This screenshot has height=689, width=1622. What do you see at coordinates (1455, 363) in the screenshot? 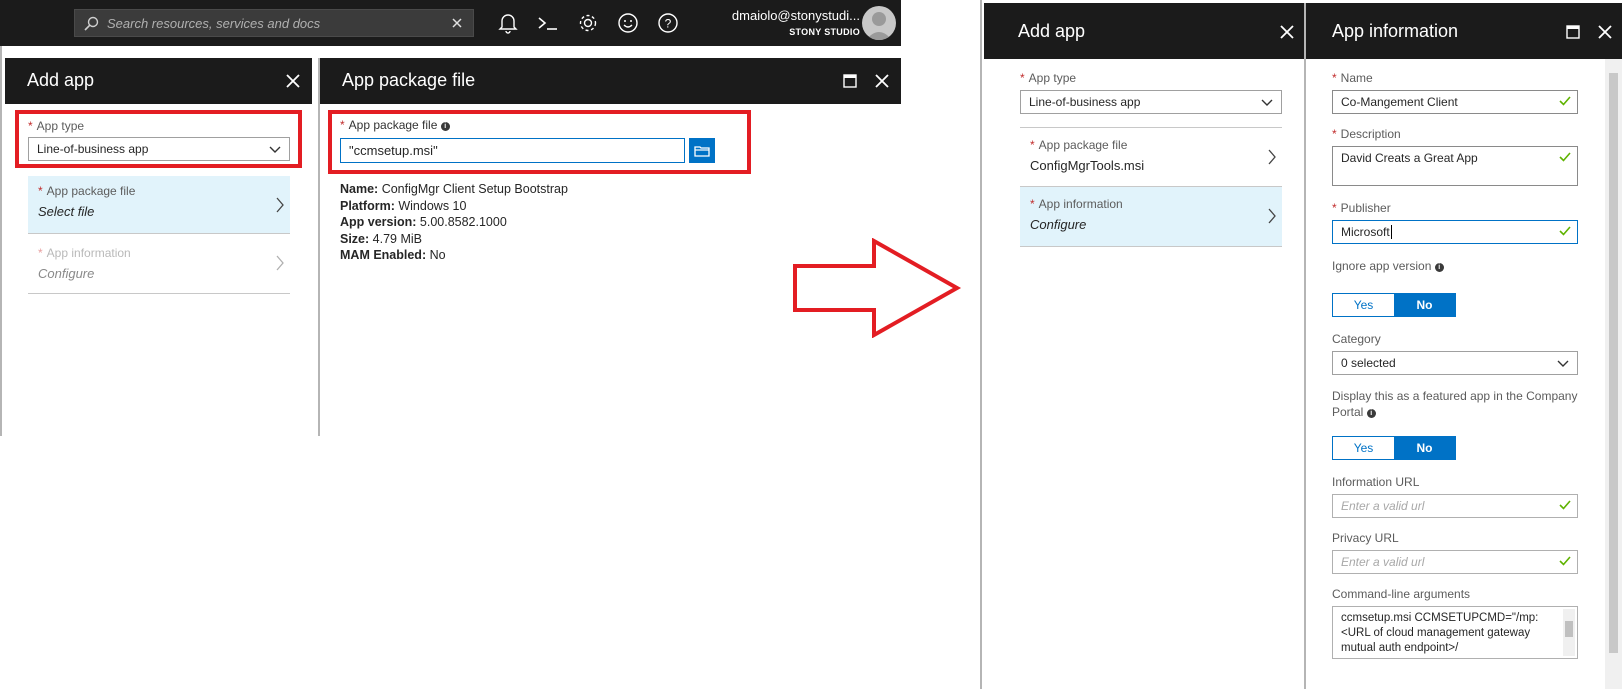
I see `category-select: 0 selected` at bounding box center [1455, 363].